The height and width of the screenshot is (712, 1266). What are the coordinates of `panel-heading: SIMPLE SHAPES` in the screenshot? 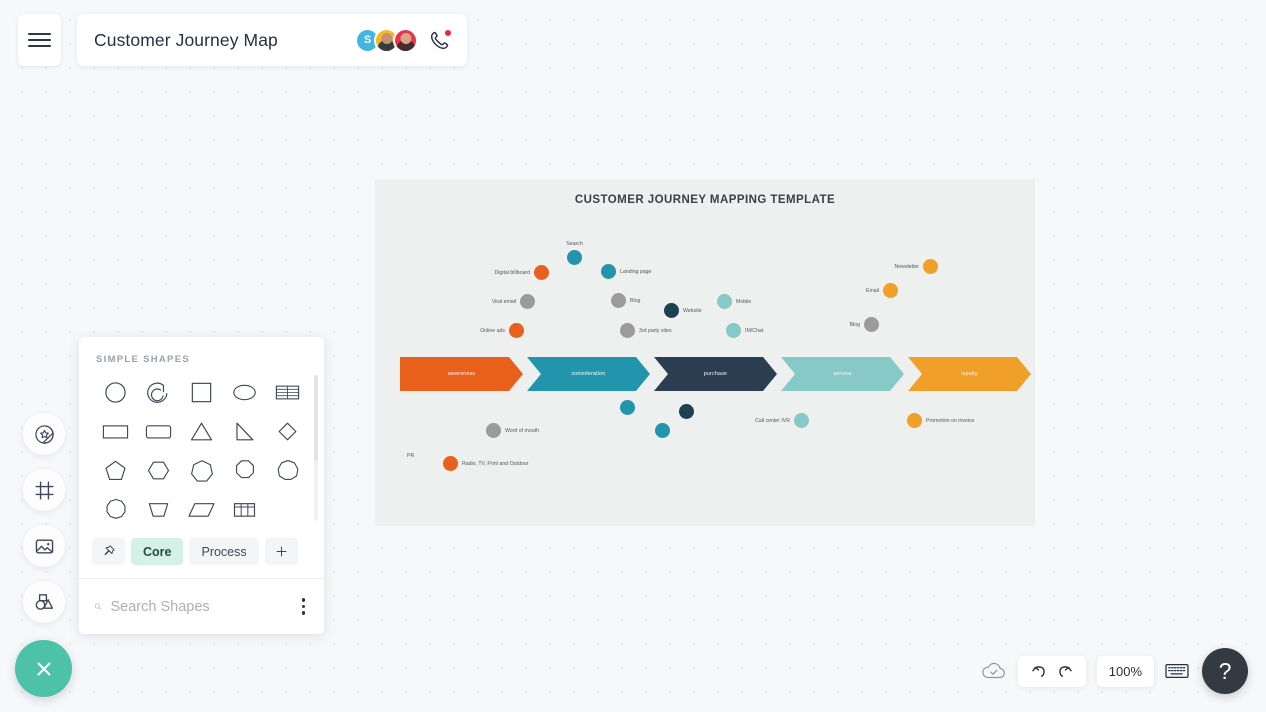 It's located at (143, 359).